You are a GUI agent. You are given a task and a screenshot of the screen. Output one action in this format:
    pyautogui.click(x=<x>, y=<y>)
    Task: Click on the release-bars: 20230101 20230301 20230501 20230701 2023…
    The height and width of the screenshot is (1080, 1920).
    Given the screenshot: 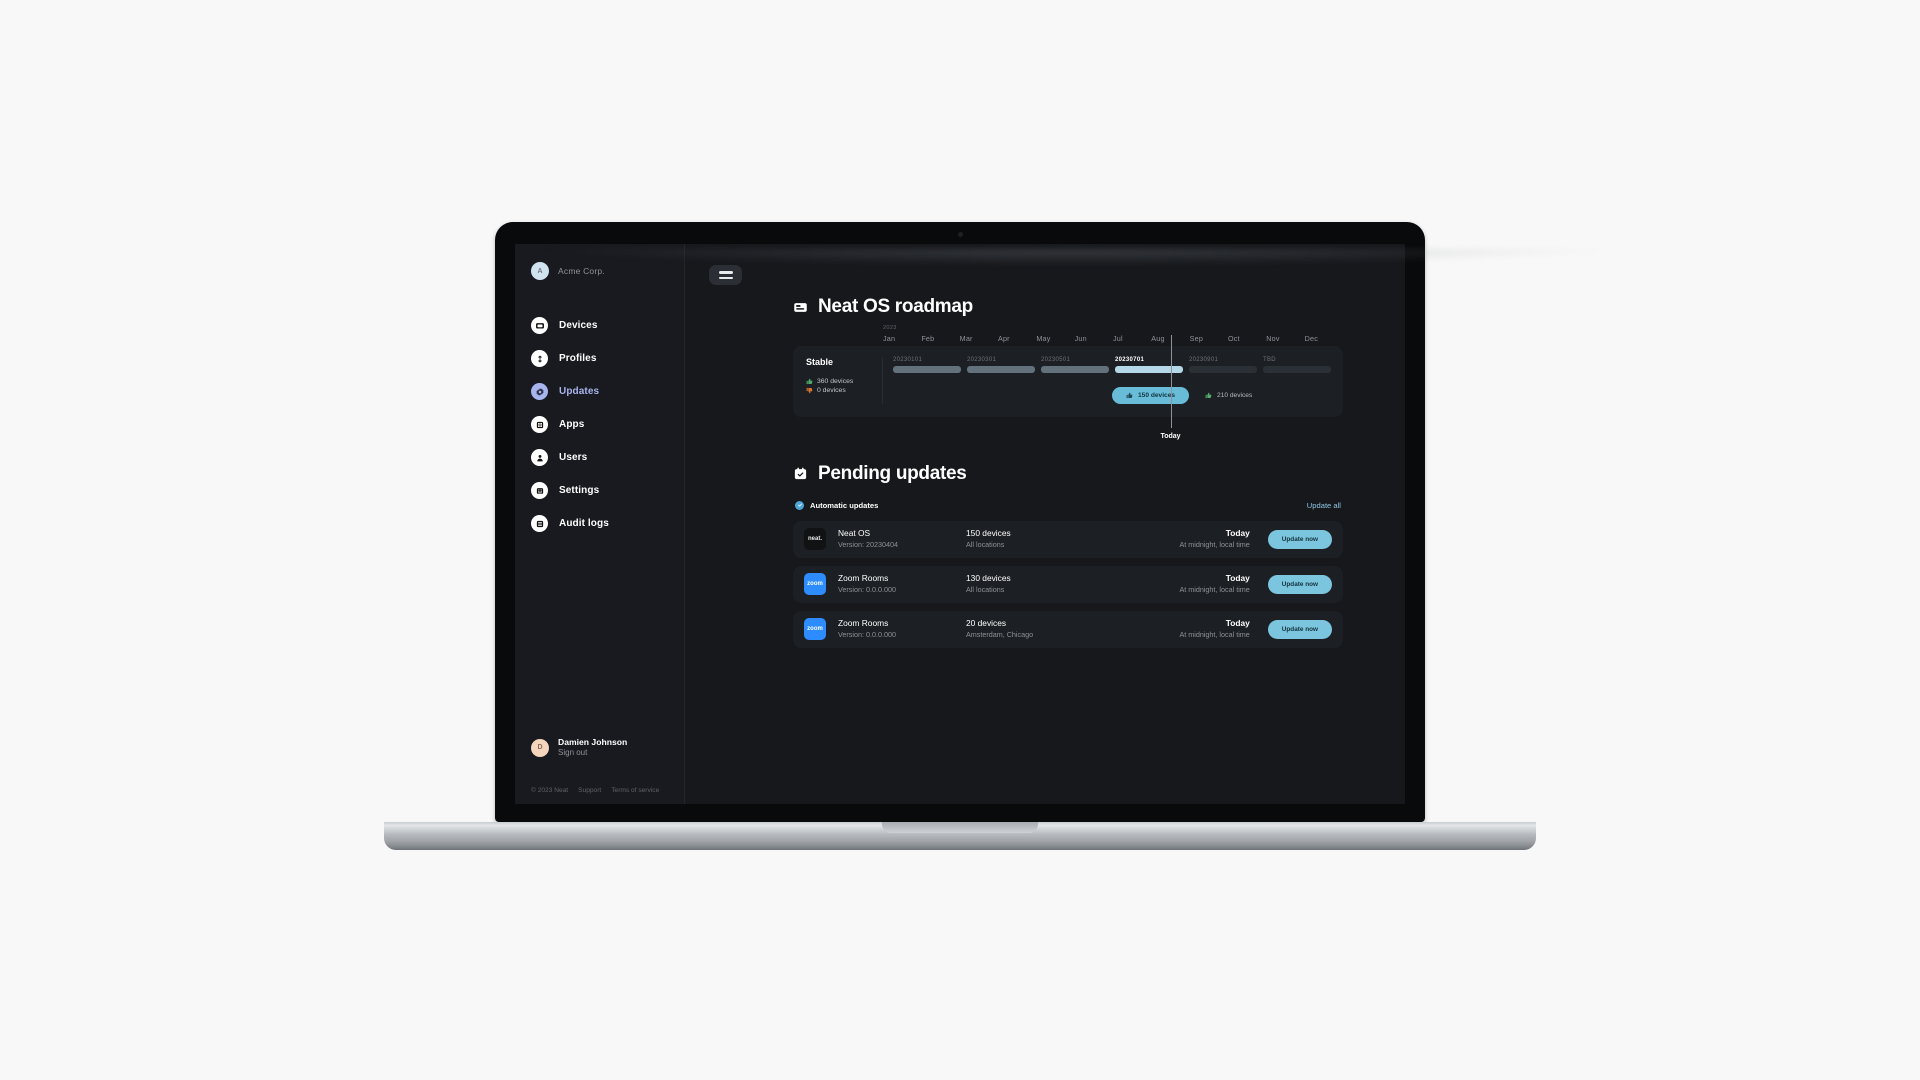 What is the action you would take?
    pyautogui.click(x=1112, y=365)
    